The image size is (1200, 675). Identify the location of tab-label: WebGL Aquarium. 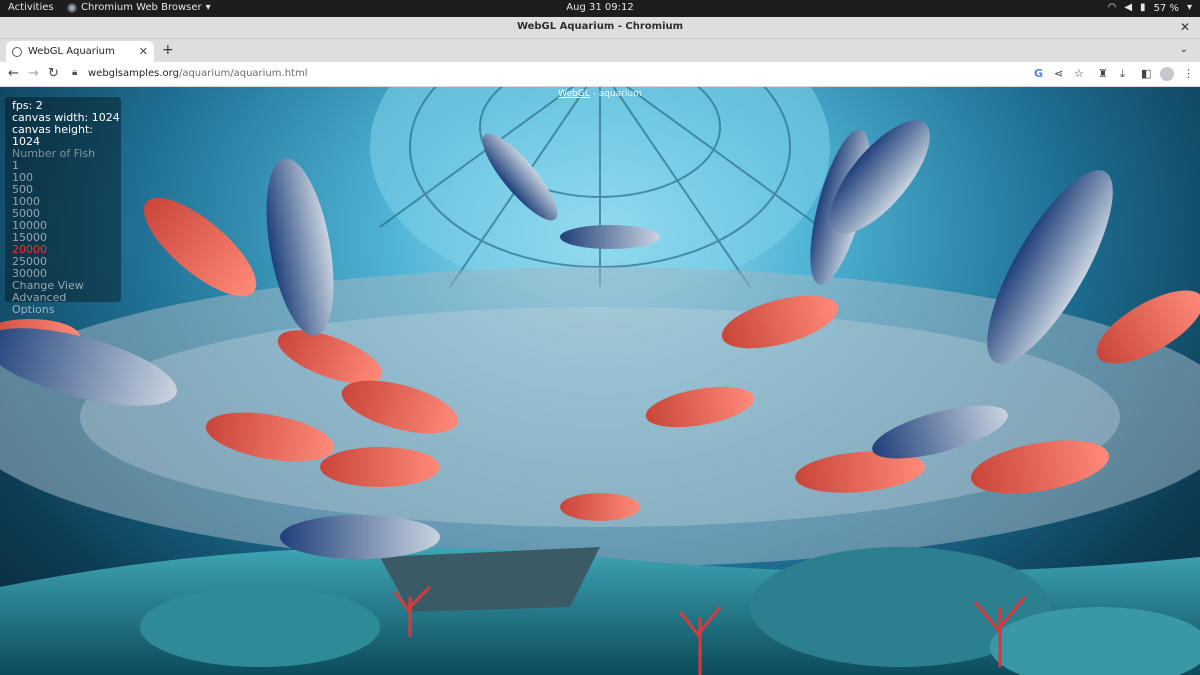
(71, 51).